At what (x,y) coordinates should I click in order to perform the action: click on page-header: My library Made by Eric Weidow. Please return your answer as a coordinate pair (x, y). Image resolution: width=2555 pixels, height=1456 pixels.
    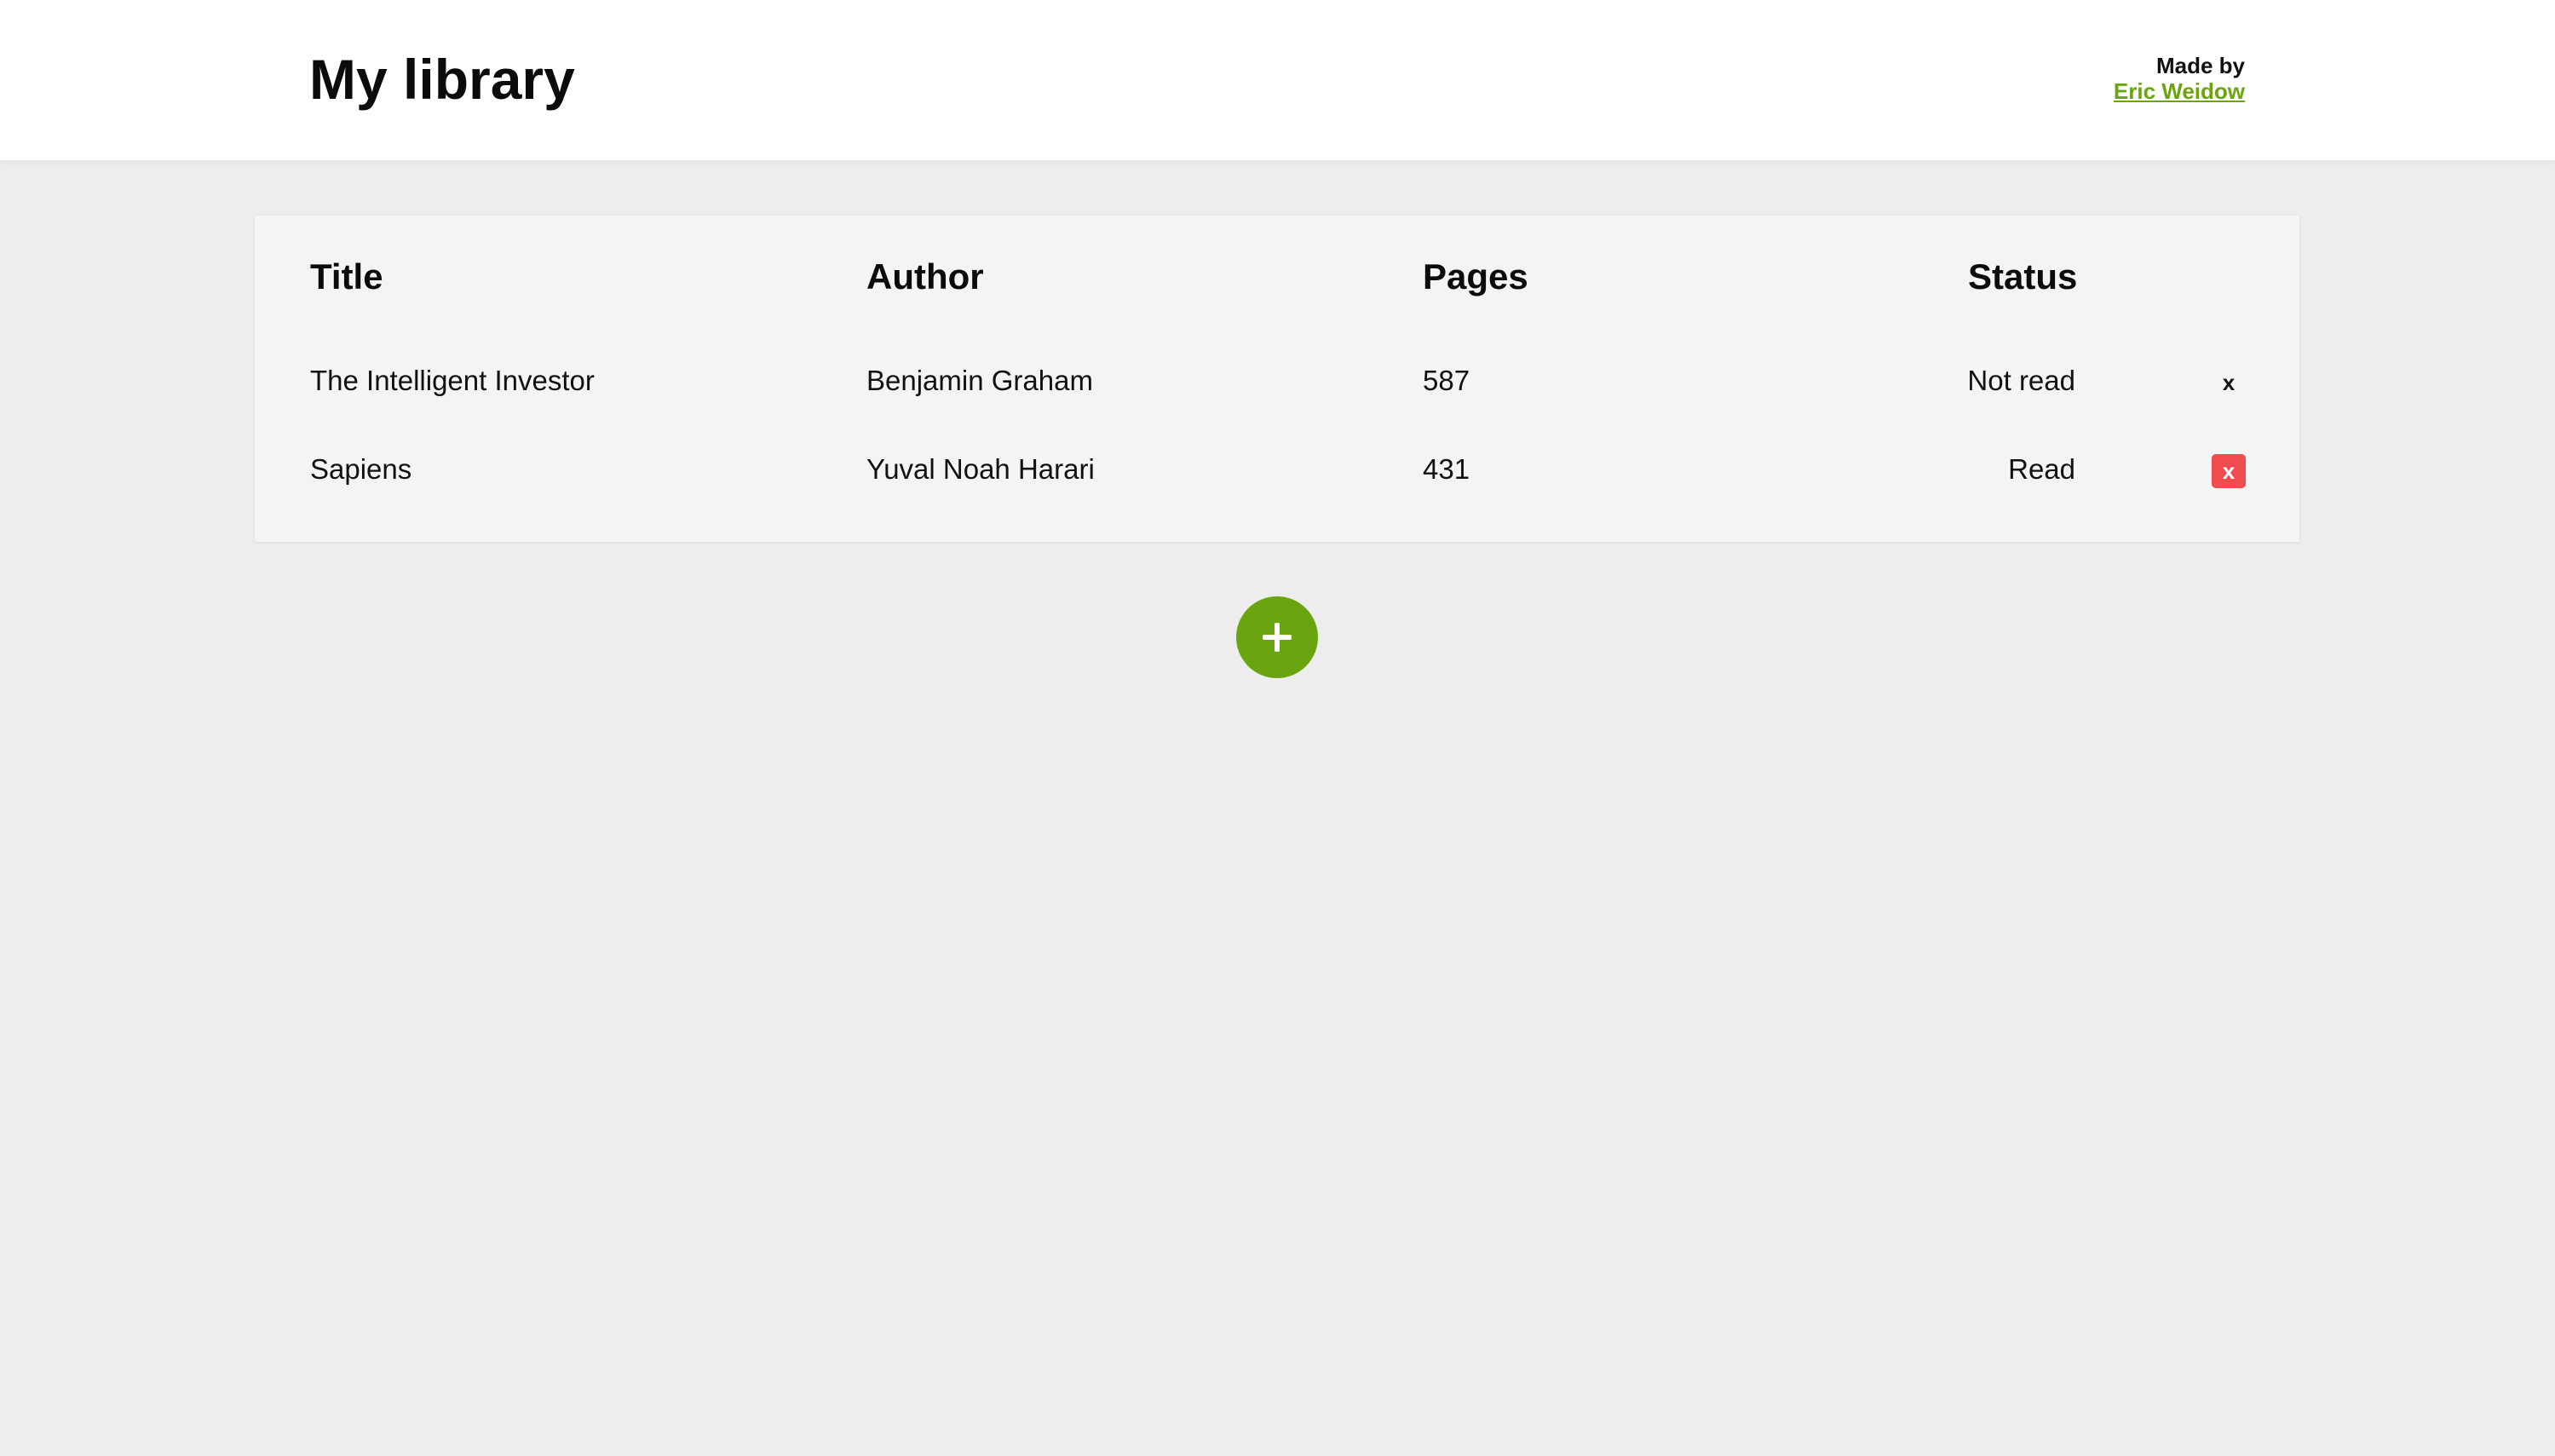
    Looking at the image, I should click on (1277, 80).